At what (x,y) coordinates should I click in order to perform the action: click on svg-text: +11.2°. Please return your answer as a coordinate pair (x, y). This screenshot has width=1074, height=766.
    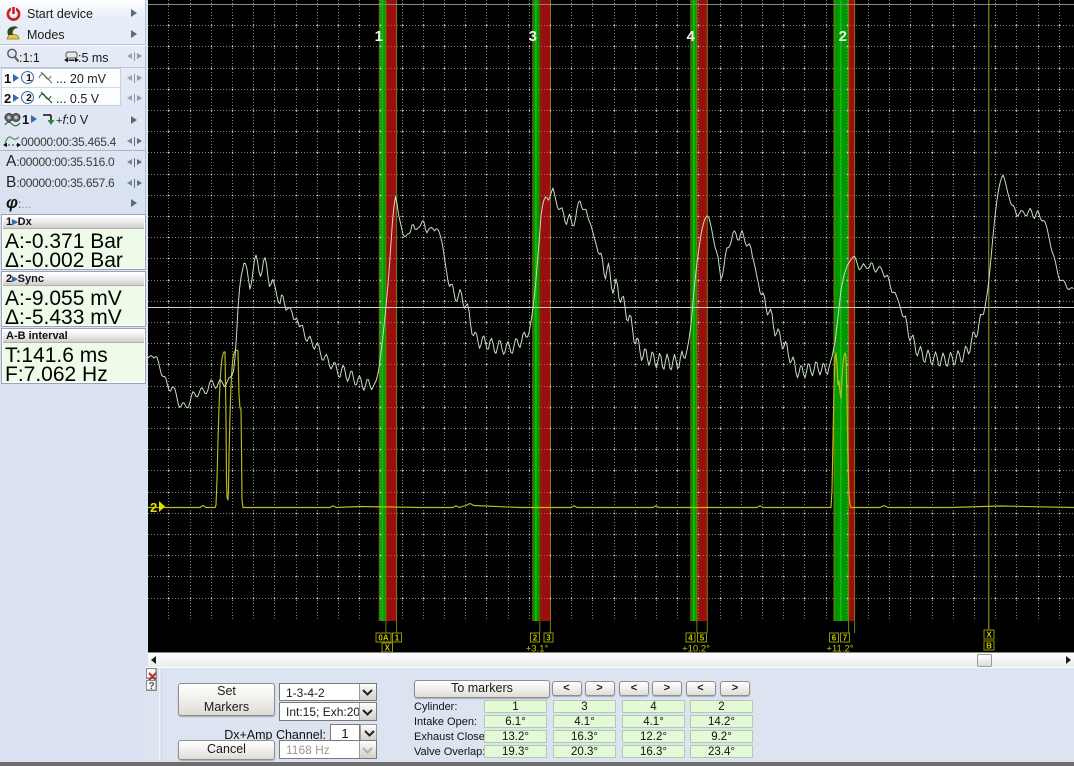
    Looking at the image, I should click on (839, 648).